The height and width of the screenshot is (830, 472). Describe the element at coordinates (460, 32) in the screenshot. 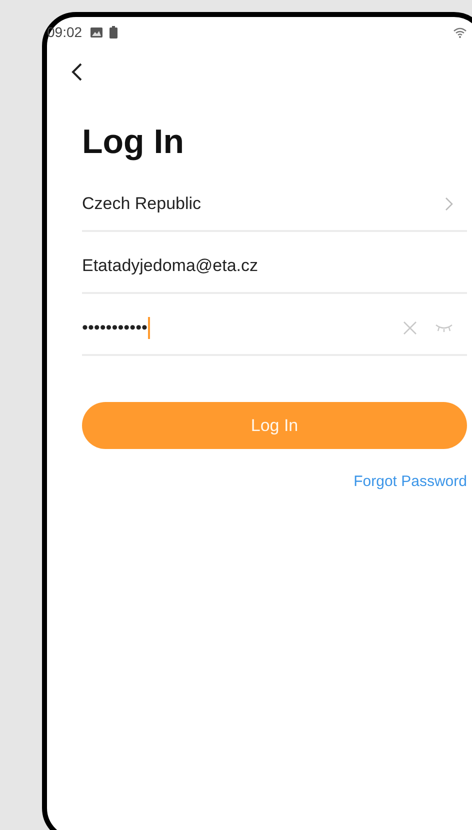

I see `wifi-icon` at that location.